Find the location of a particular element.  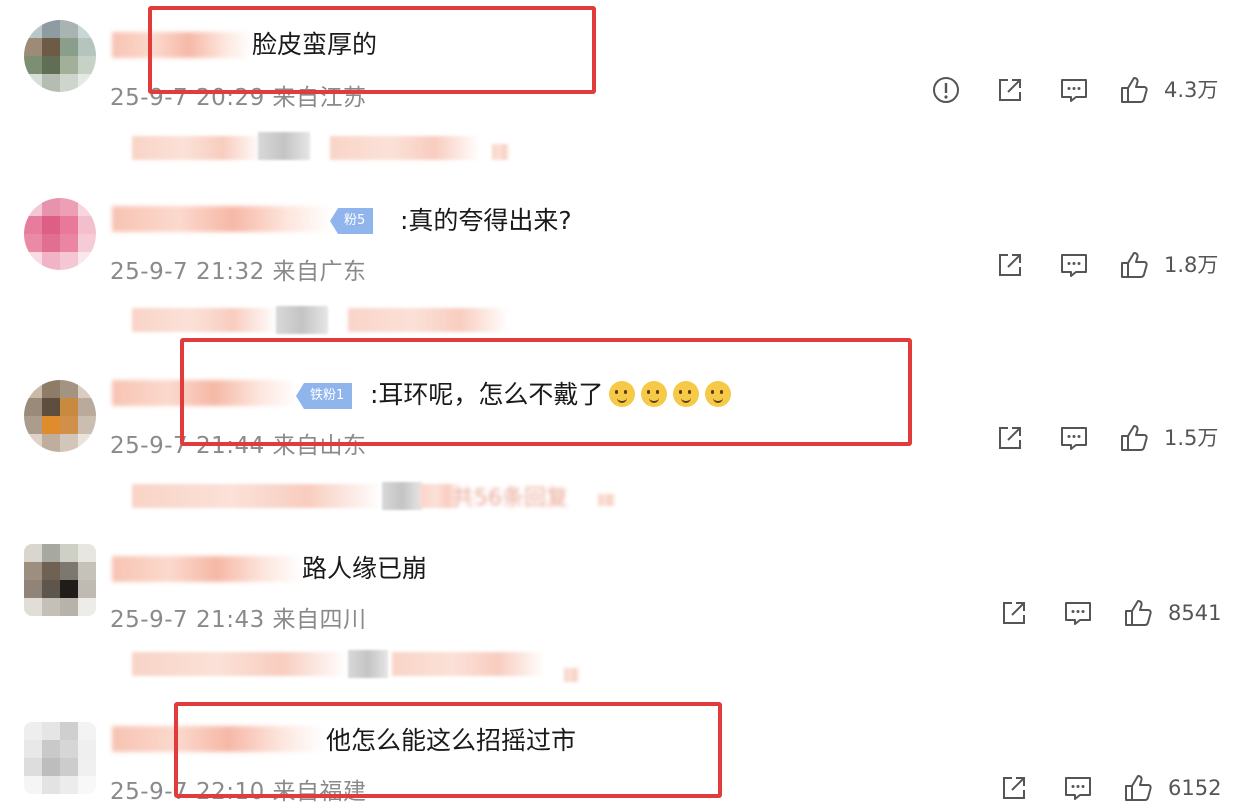

reply-count-link: 共56条回复 is located at coordinates (510, 496).